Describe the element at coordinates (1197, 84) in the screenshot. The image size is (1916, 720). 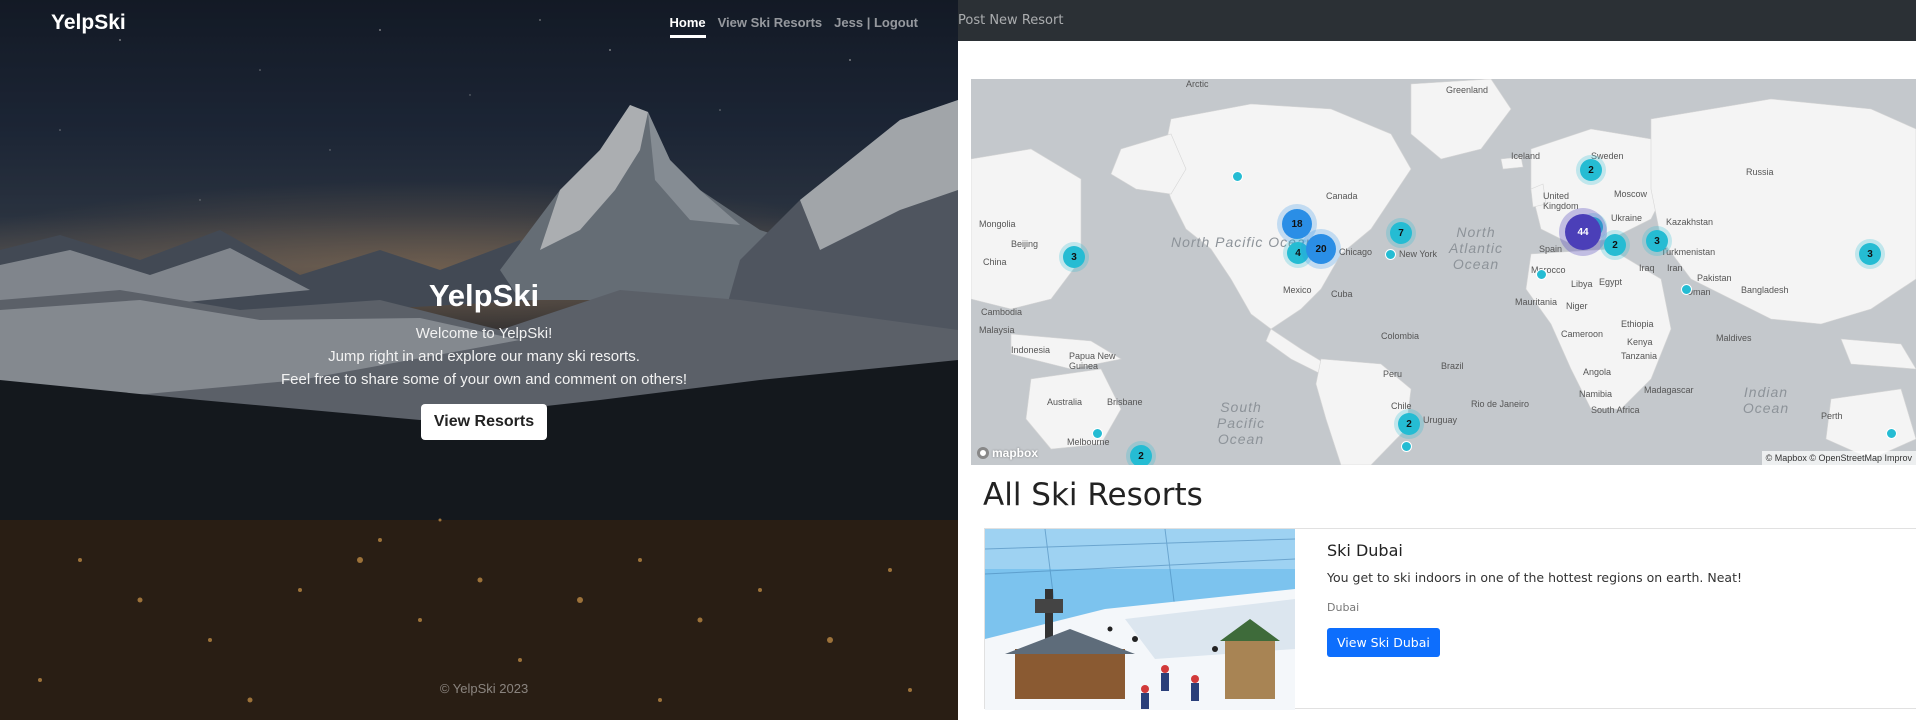
I see `place-label: Arctic` at that location.